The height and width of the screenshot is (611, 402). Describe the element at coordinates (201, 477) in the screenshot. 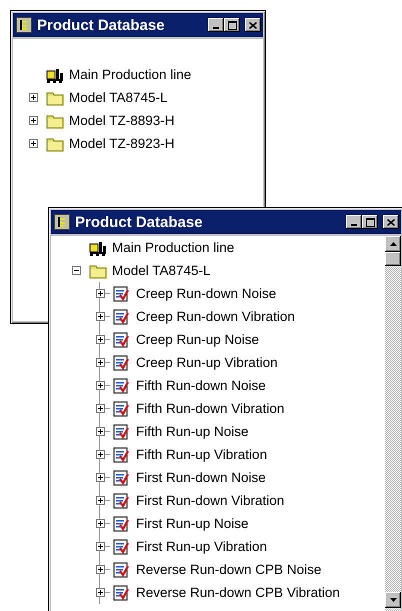

I see `tree-item: First Run-down Noise` at that location.